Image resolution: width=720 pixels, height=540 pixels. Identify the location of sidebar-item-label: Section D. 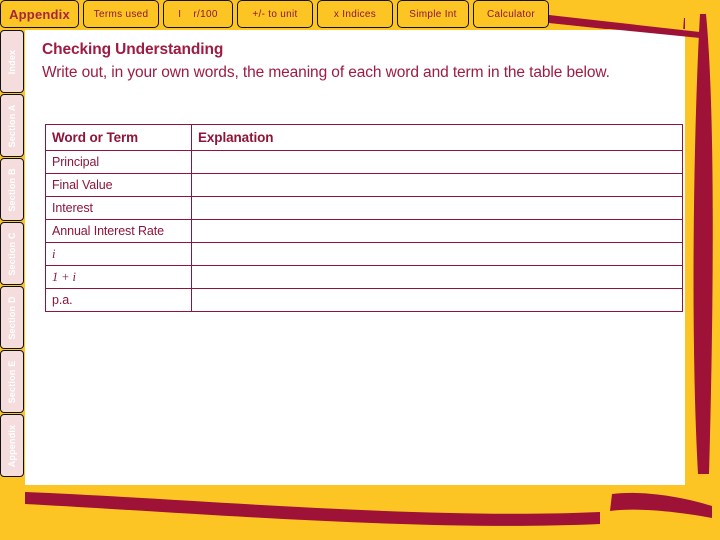
(12, 317).